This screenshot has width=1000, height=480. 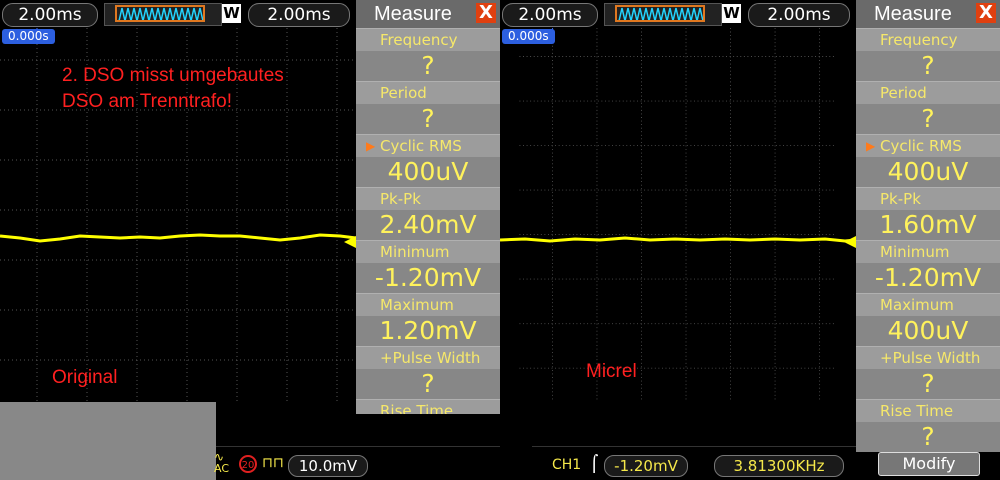 I want to click on left-measure-label-rise-time: Rise Time, so click(x=428, y=406).